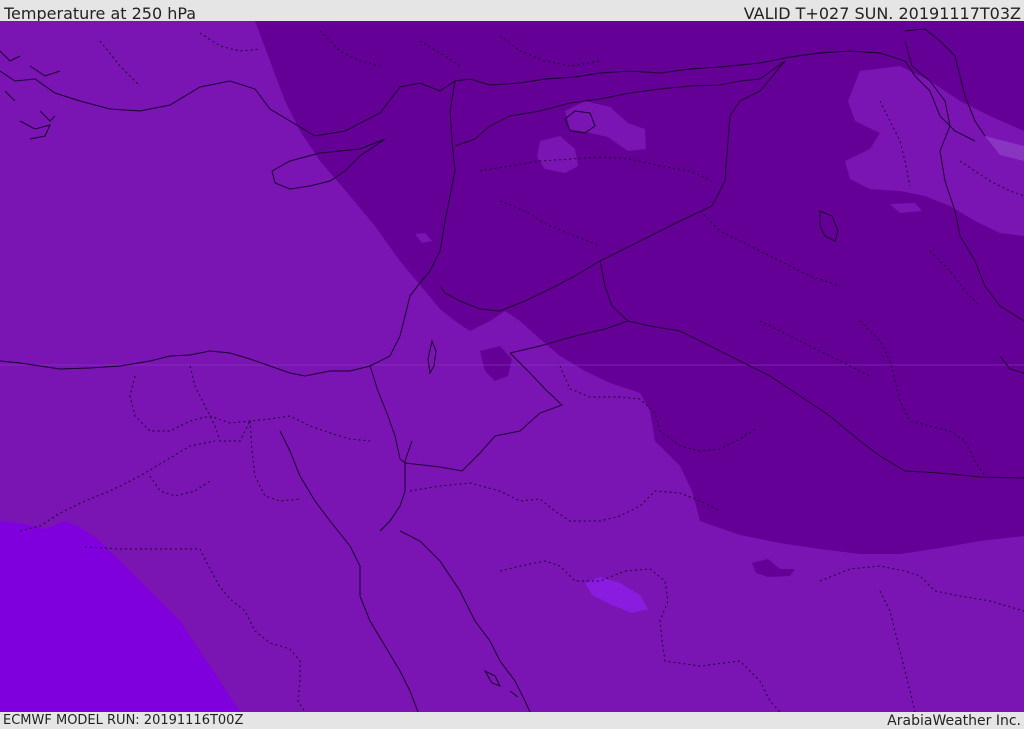 The image size is (1024, 729). What do you see at coordinates (954, 721) in the screenshot?
I see `credit-label: ArabiaWeather Inc.` at bounding box center [954, 721].